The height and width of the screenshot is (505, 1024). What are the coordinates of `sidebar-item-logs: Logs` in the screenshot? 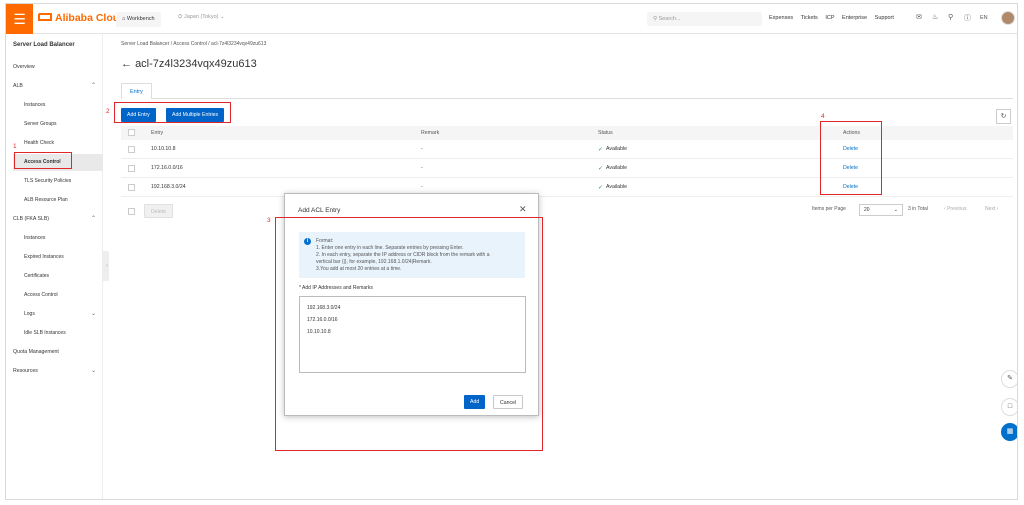 It's located at (29, 314).